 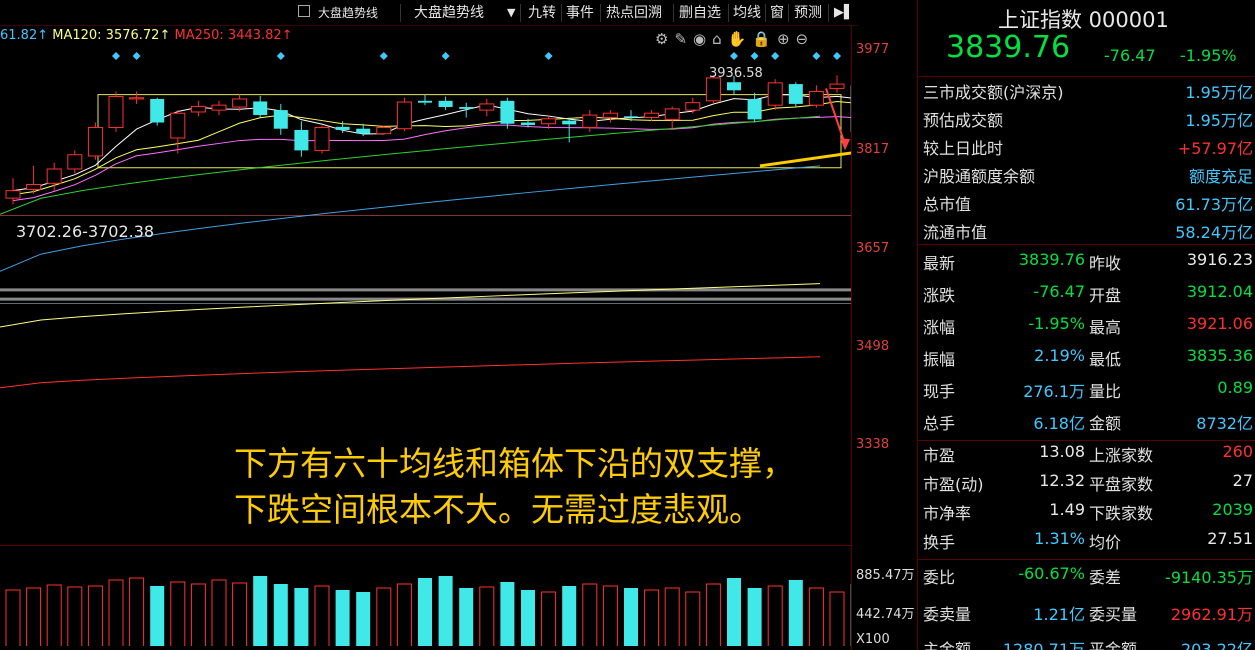 What do you see at coordinates (348, 13) in the screenshot?
I see `trend-line-checkbox-label: 大盘趋势线` at bounding box center [348, 13].